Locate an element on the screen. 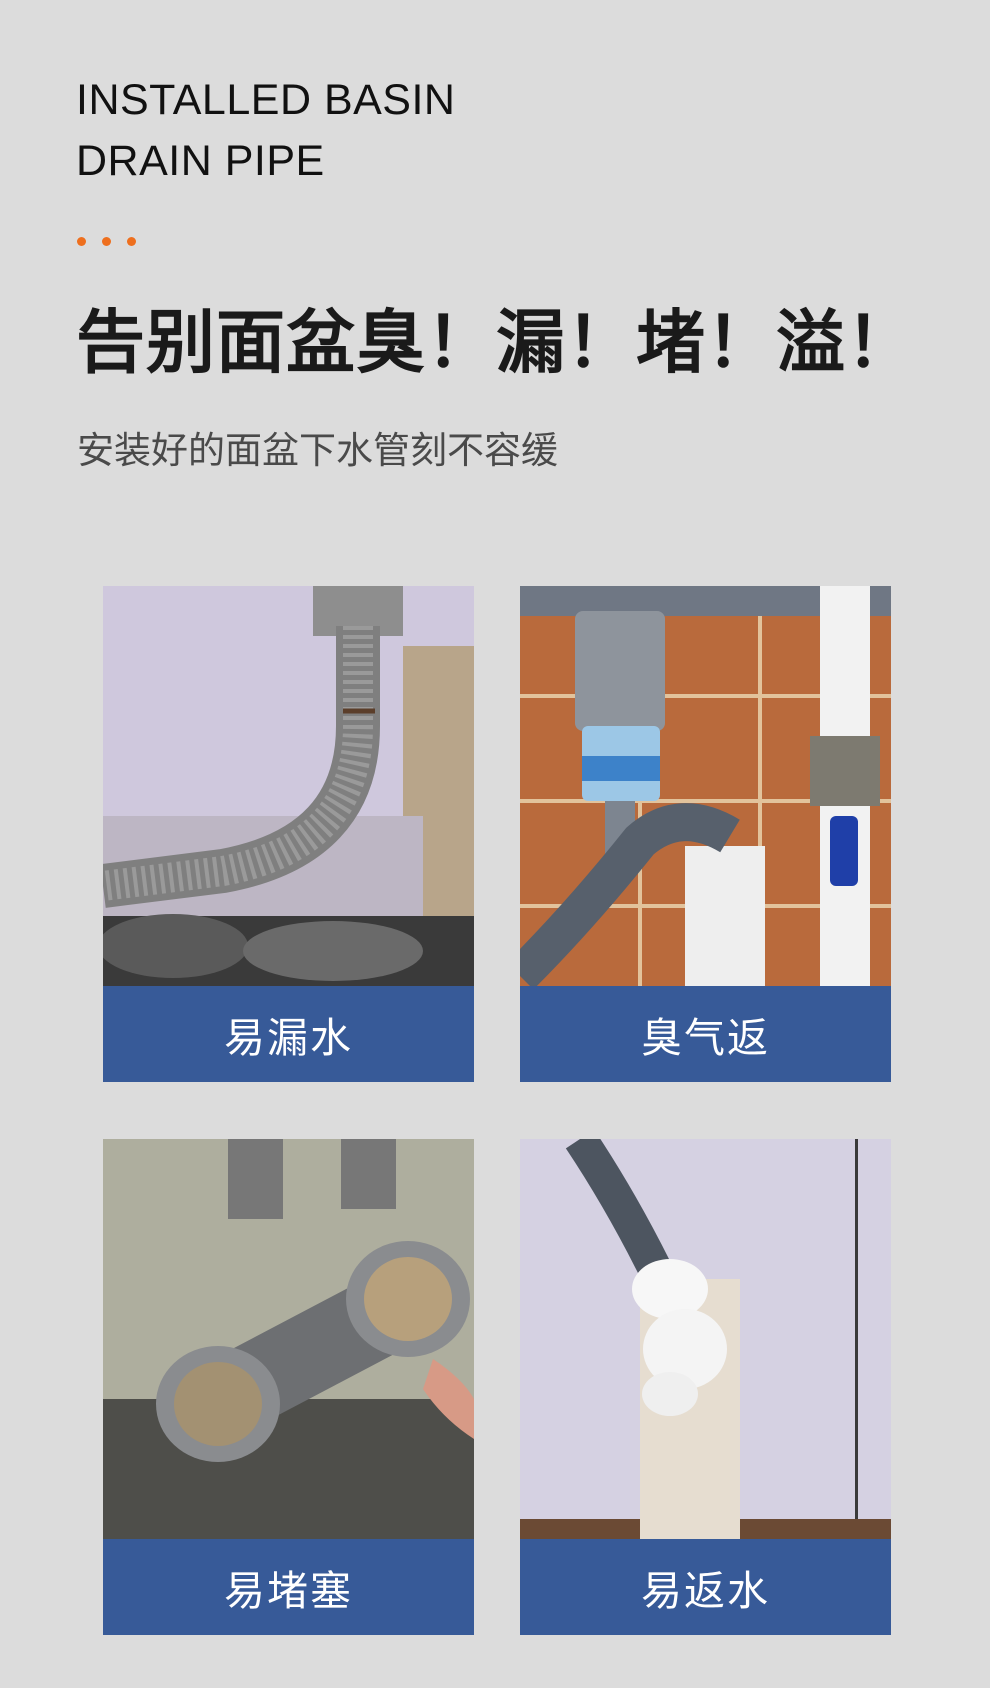 Image resolution: width=990 pixels, height=1688 pixels. problem-card-backflow: 易返水 is located at coordinates (705, 1387).